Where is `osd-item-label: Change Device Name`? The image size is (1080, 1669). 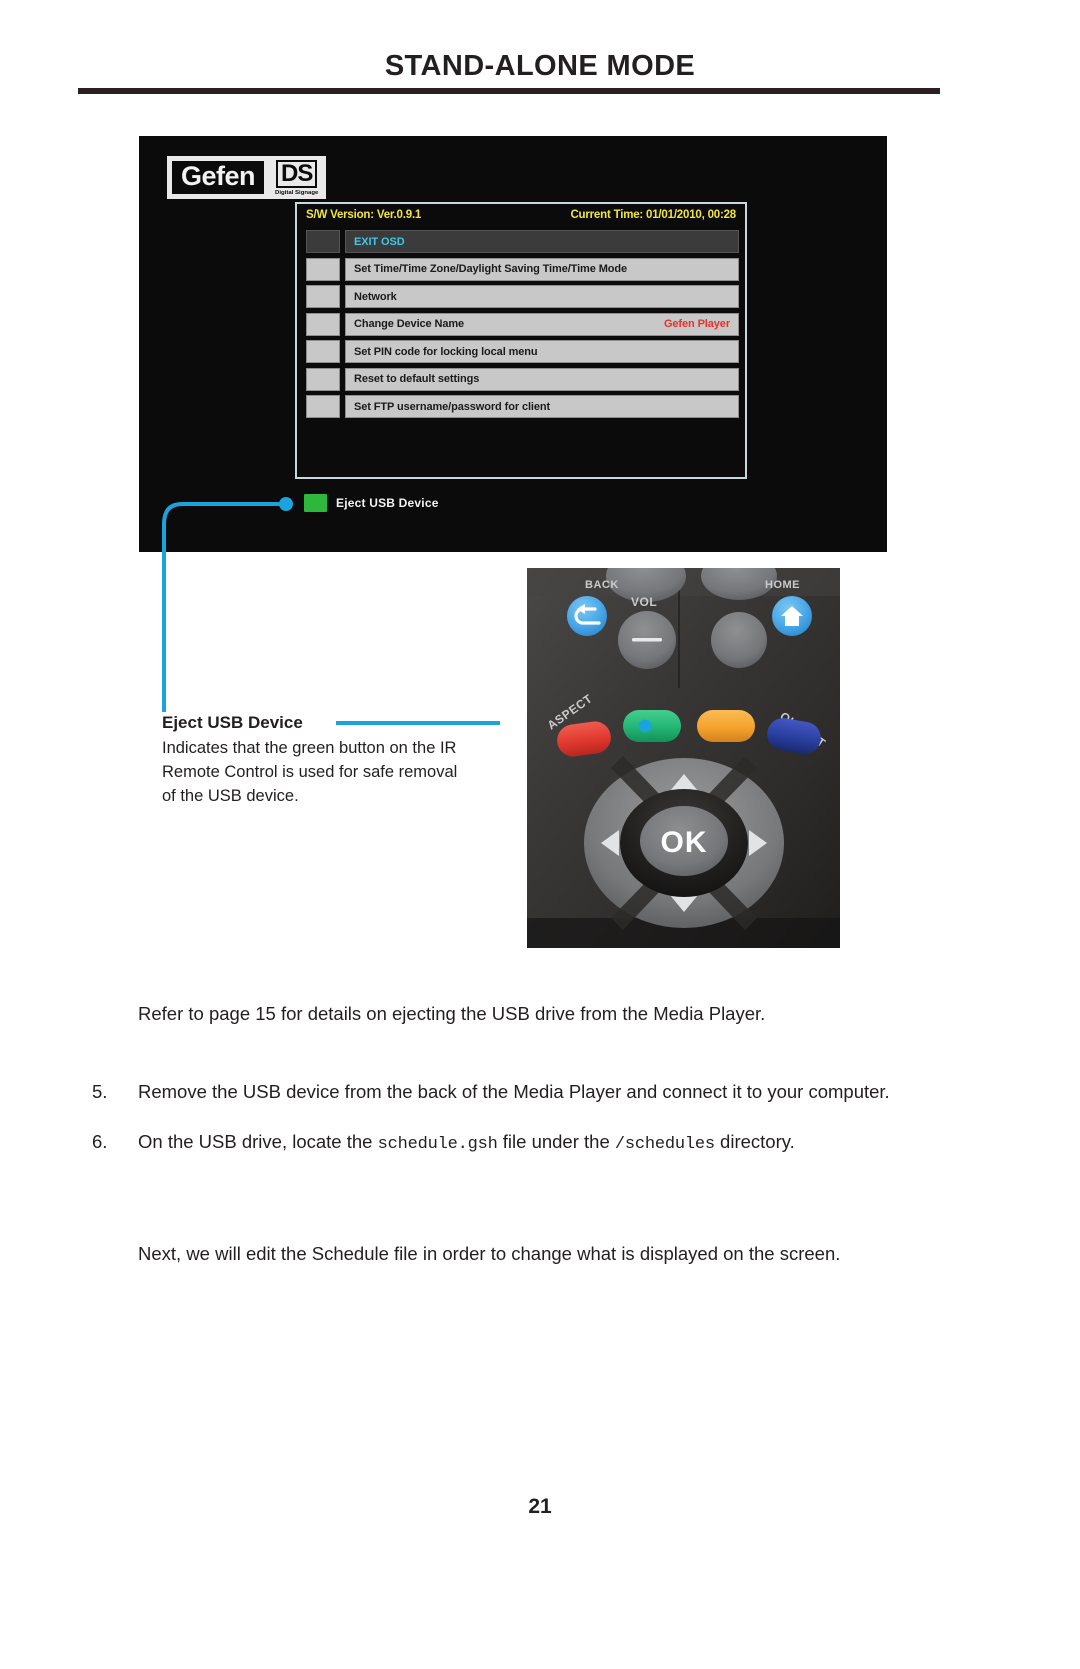 osd-item-label: Change Device Name is located at coordinates (409, 324).